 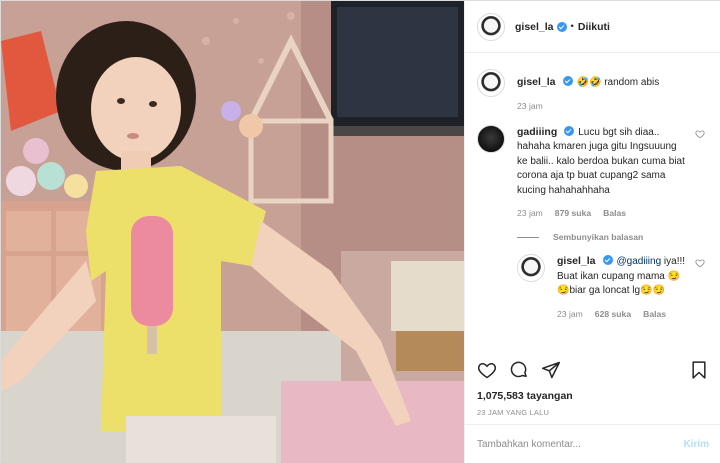 I want to click on hide-replies-toggle: Sembunyikan balasan, so click(x=613, y=237).